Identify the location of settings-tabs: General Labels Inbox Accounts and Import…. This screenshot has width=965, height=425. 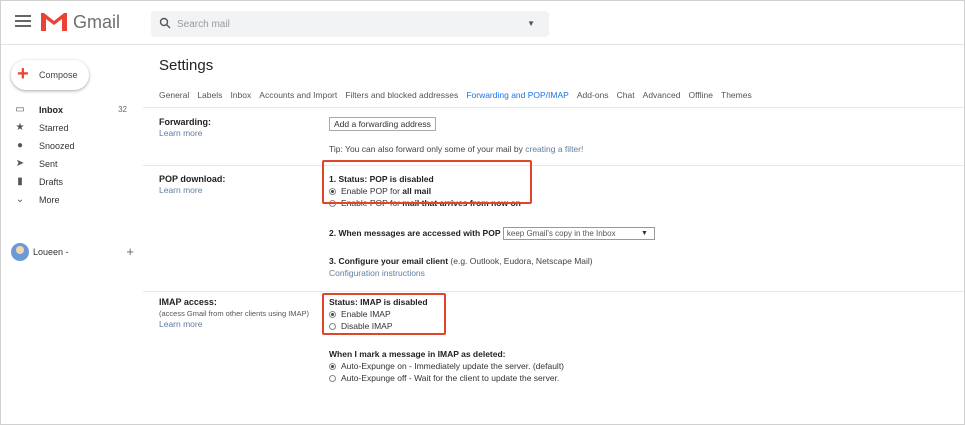
(458, 96).